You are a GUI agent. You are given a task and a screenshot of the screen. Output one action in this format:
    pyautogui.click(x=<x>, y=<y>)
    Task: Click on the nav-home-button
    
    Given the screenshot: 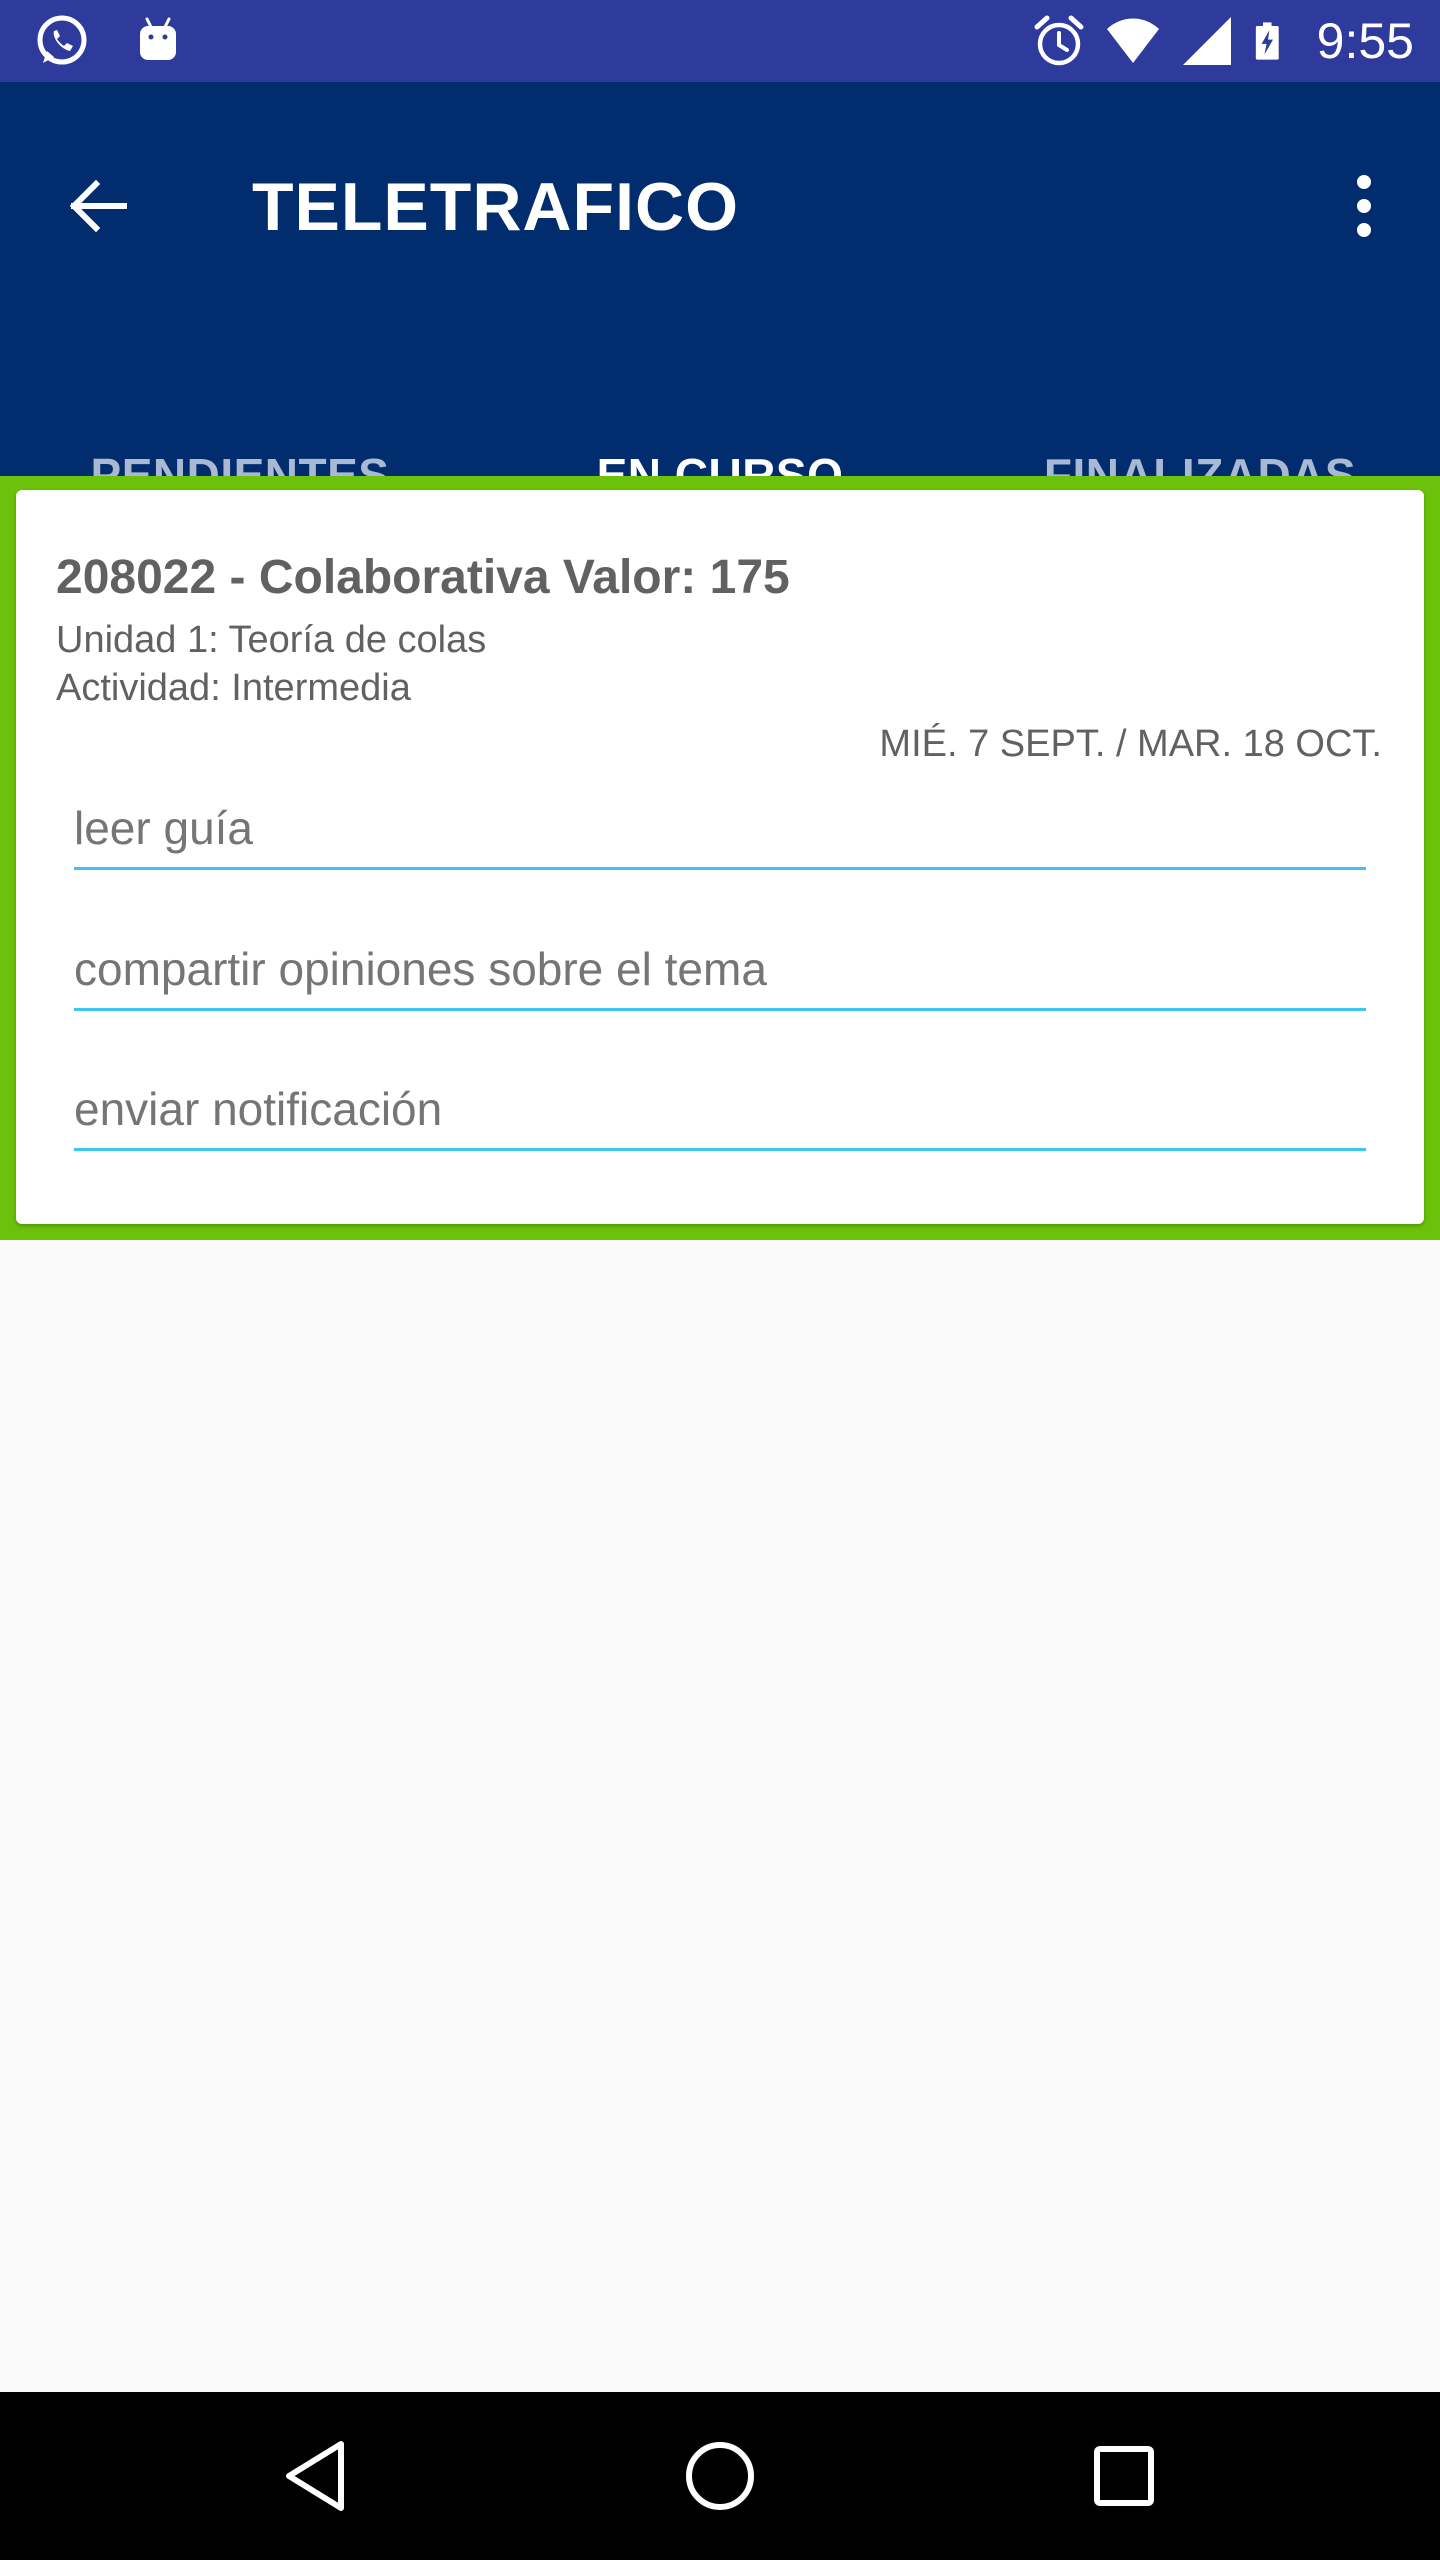 What is the action you would take?
    pyautogui.click(x=720, y=2476)
    